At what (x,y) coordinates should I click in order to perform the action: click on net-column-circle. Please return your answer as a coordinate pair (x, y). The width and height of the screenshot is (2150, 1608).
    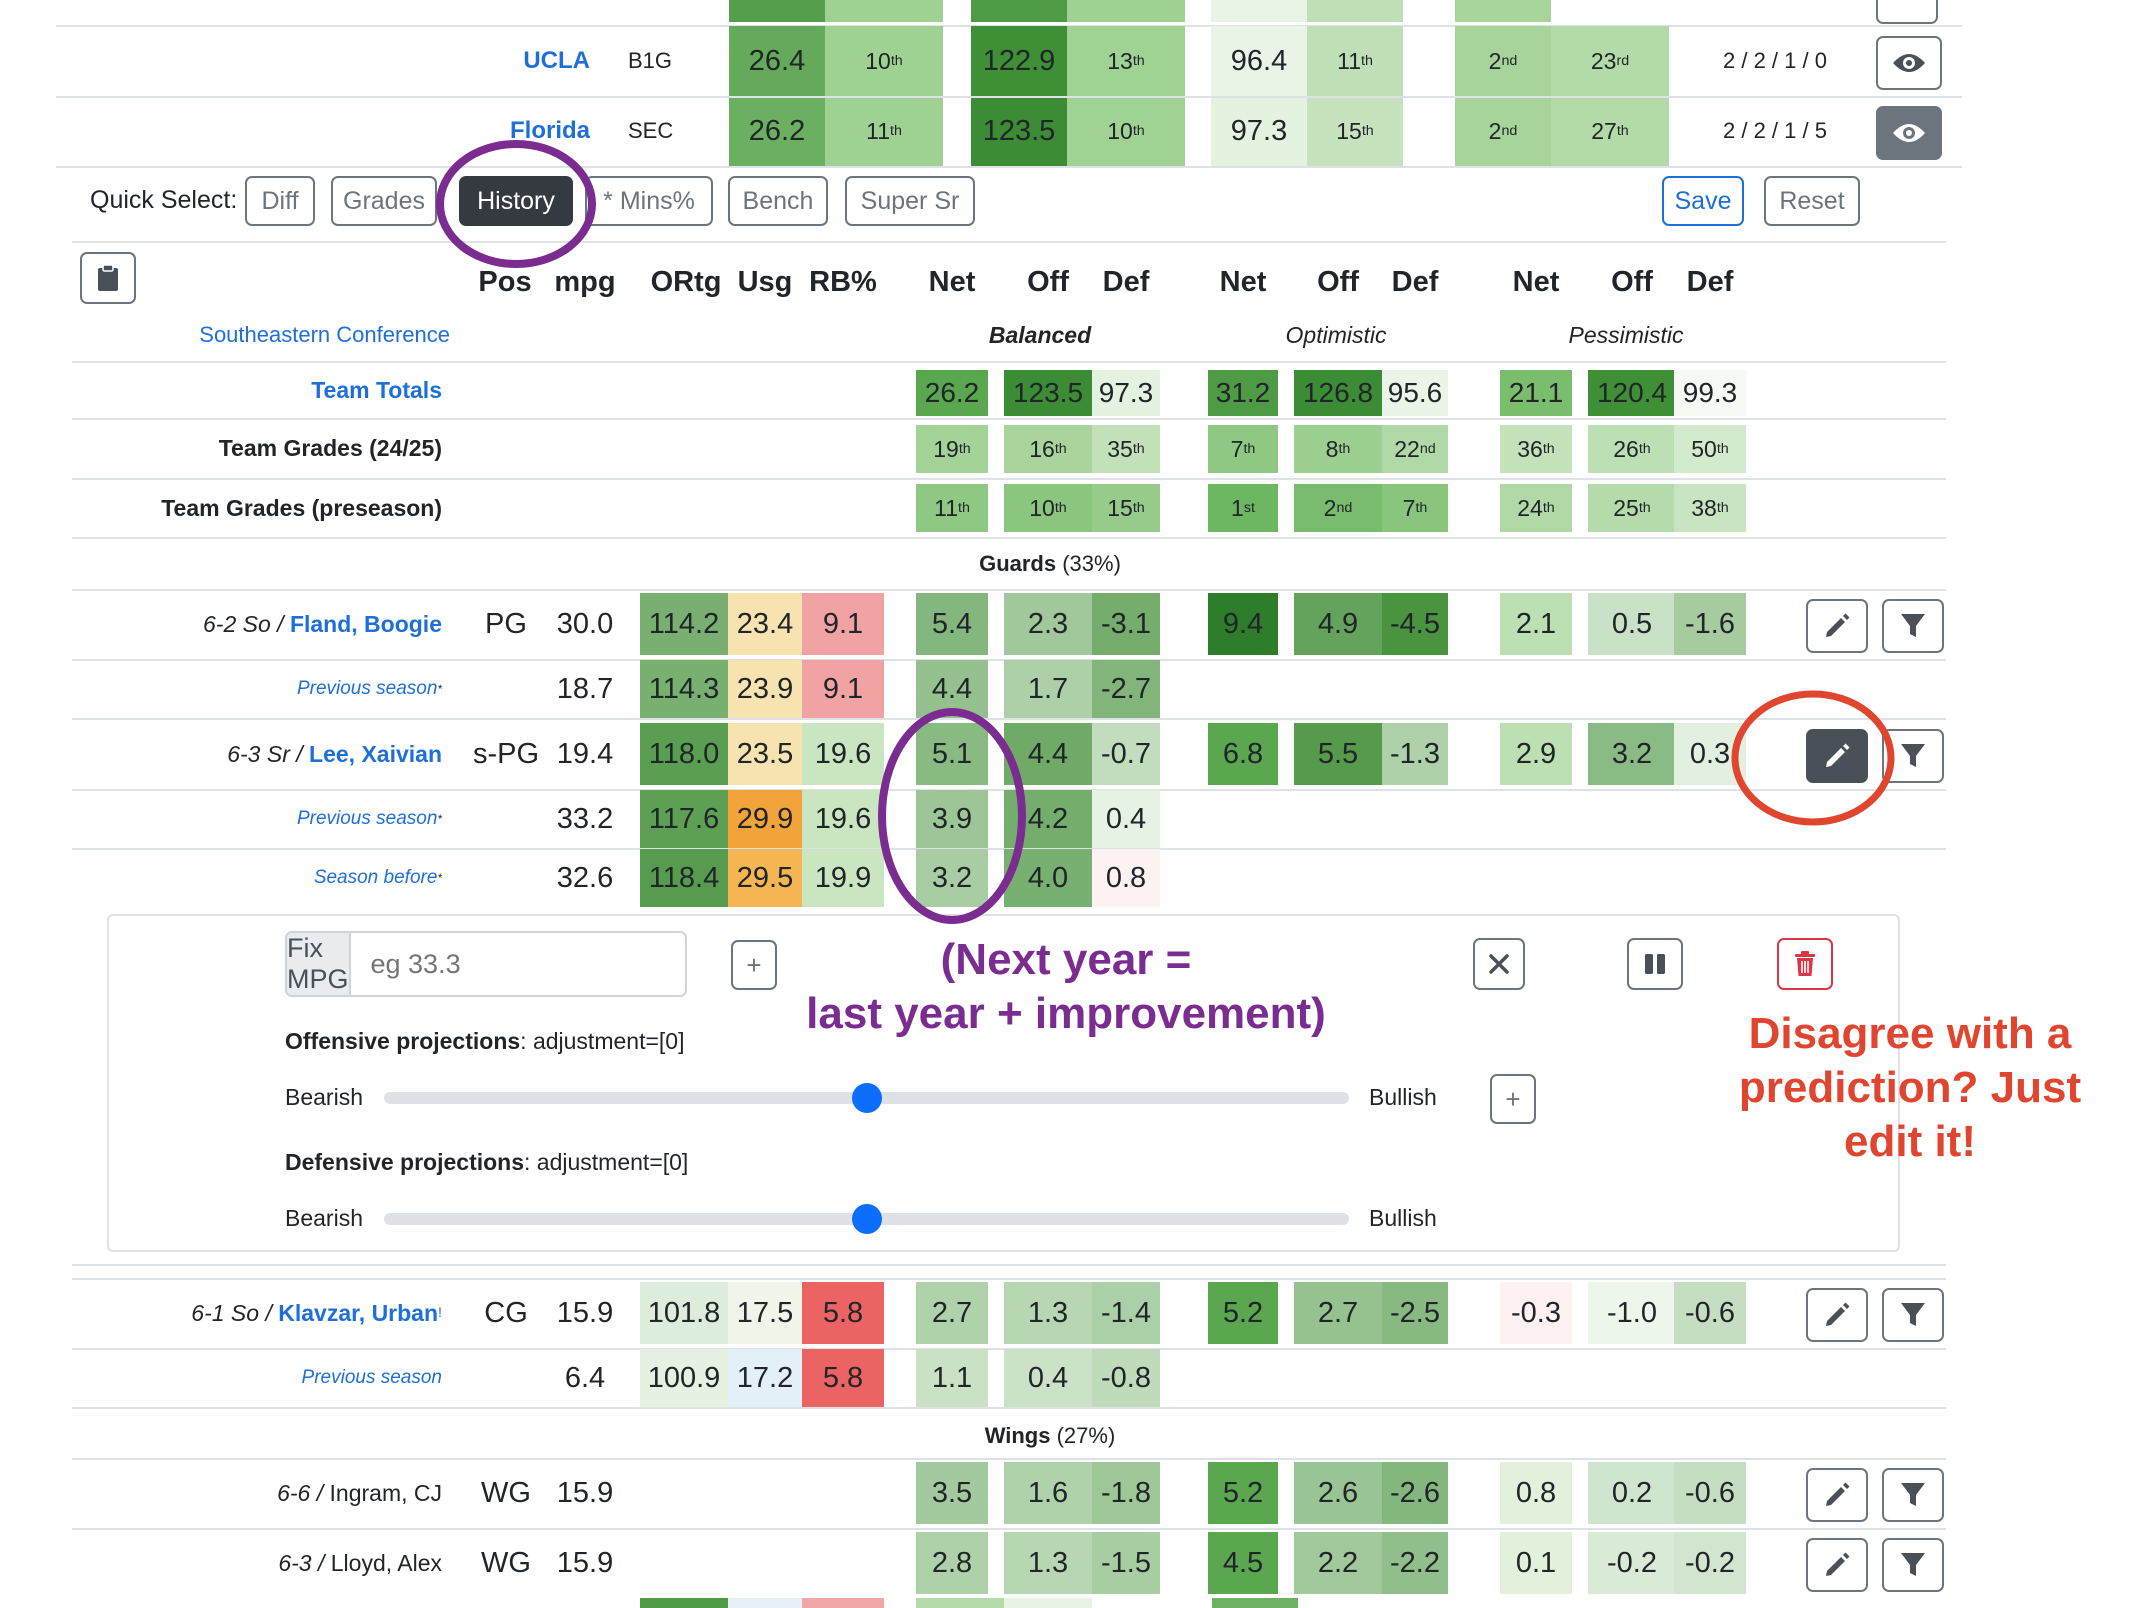
    Looking at the image, I should click on (952, 816).